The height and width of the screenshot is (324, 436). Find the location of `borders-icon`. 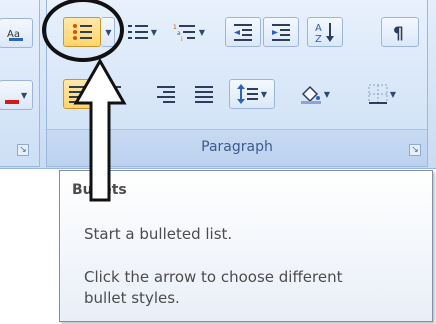

borders-icon is located at coordinates (378, 94).